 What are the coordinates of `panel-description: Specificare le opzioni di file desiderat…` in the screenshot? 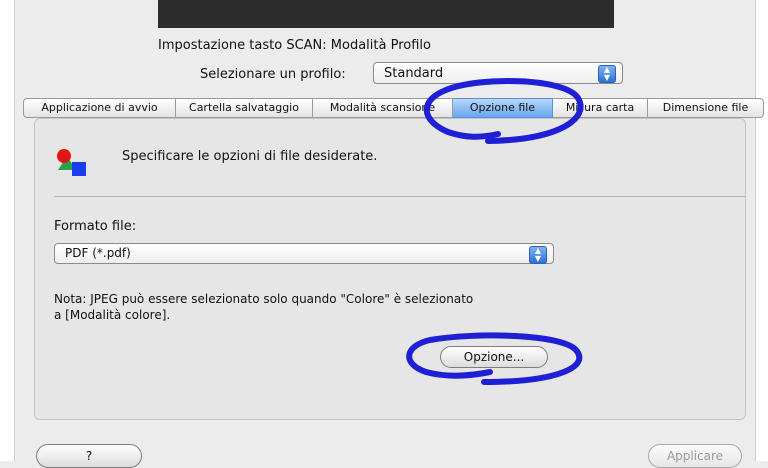 It's located at (250, 156).